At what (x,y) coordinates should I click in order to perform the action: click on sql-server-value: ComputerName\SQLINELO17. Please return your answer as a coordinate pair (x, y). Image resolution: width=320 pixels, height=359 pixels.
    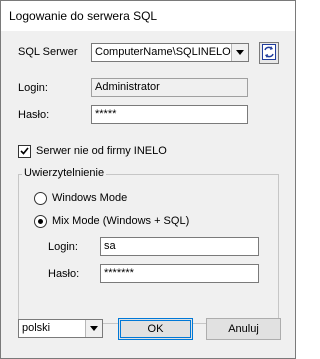
    Looking at the image, I should click on (169, 52).